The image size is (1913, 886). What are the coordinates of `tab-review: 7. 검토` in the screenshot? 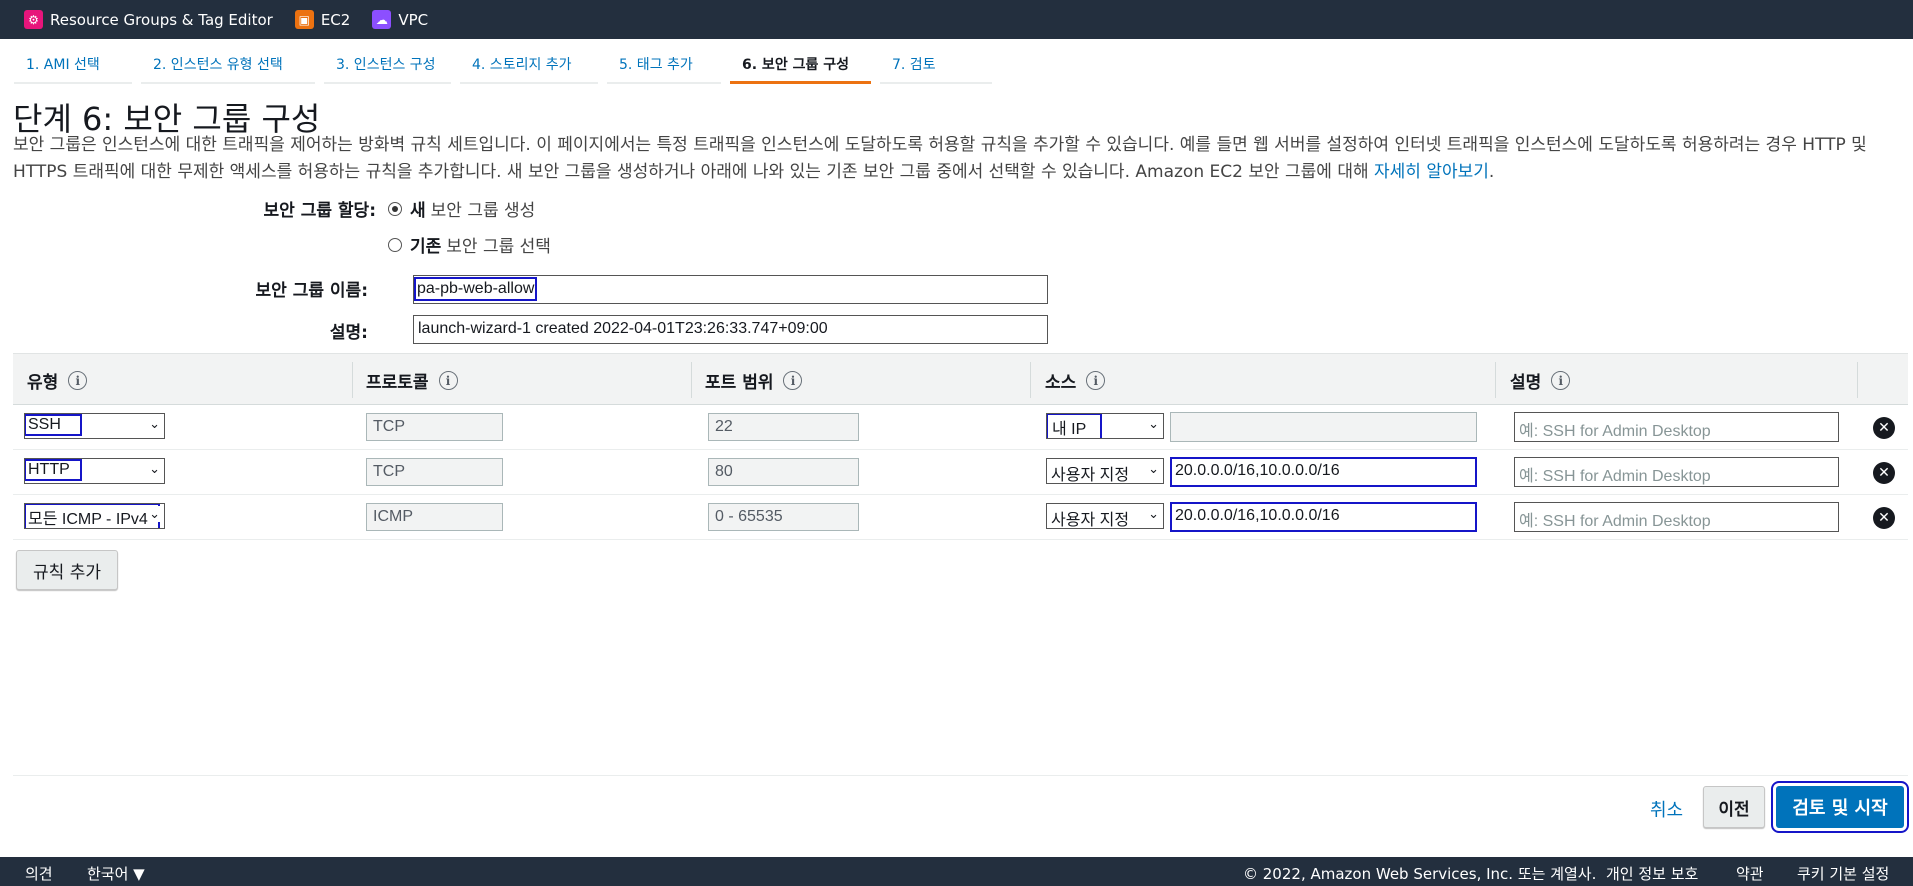 It's located at (936, 65).